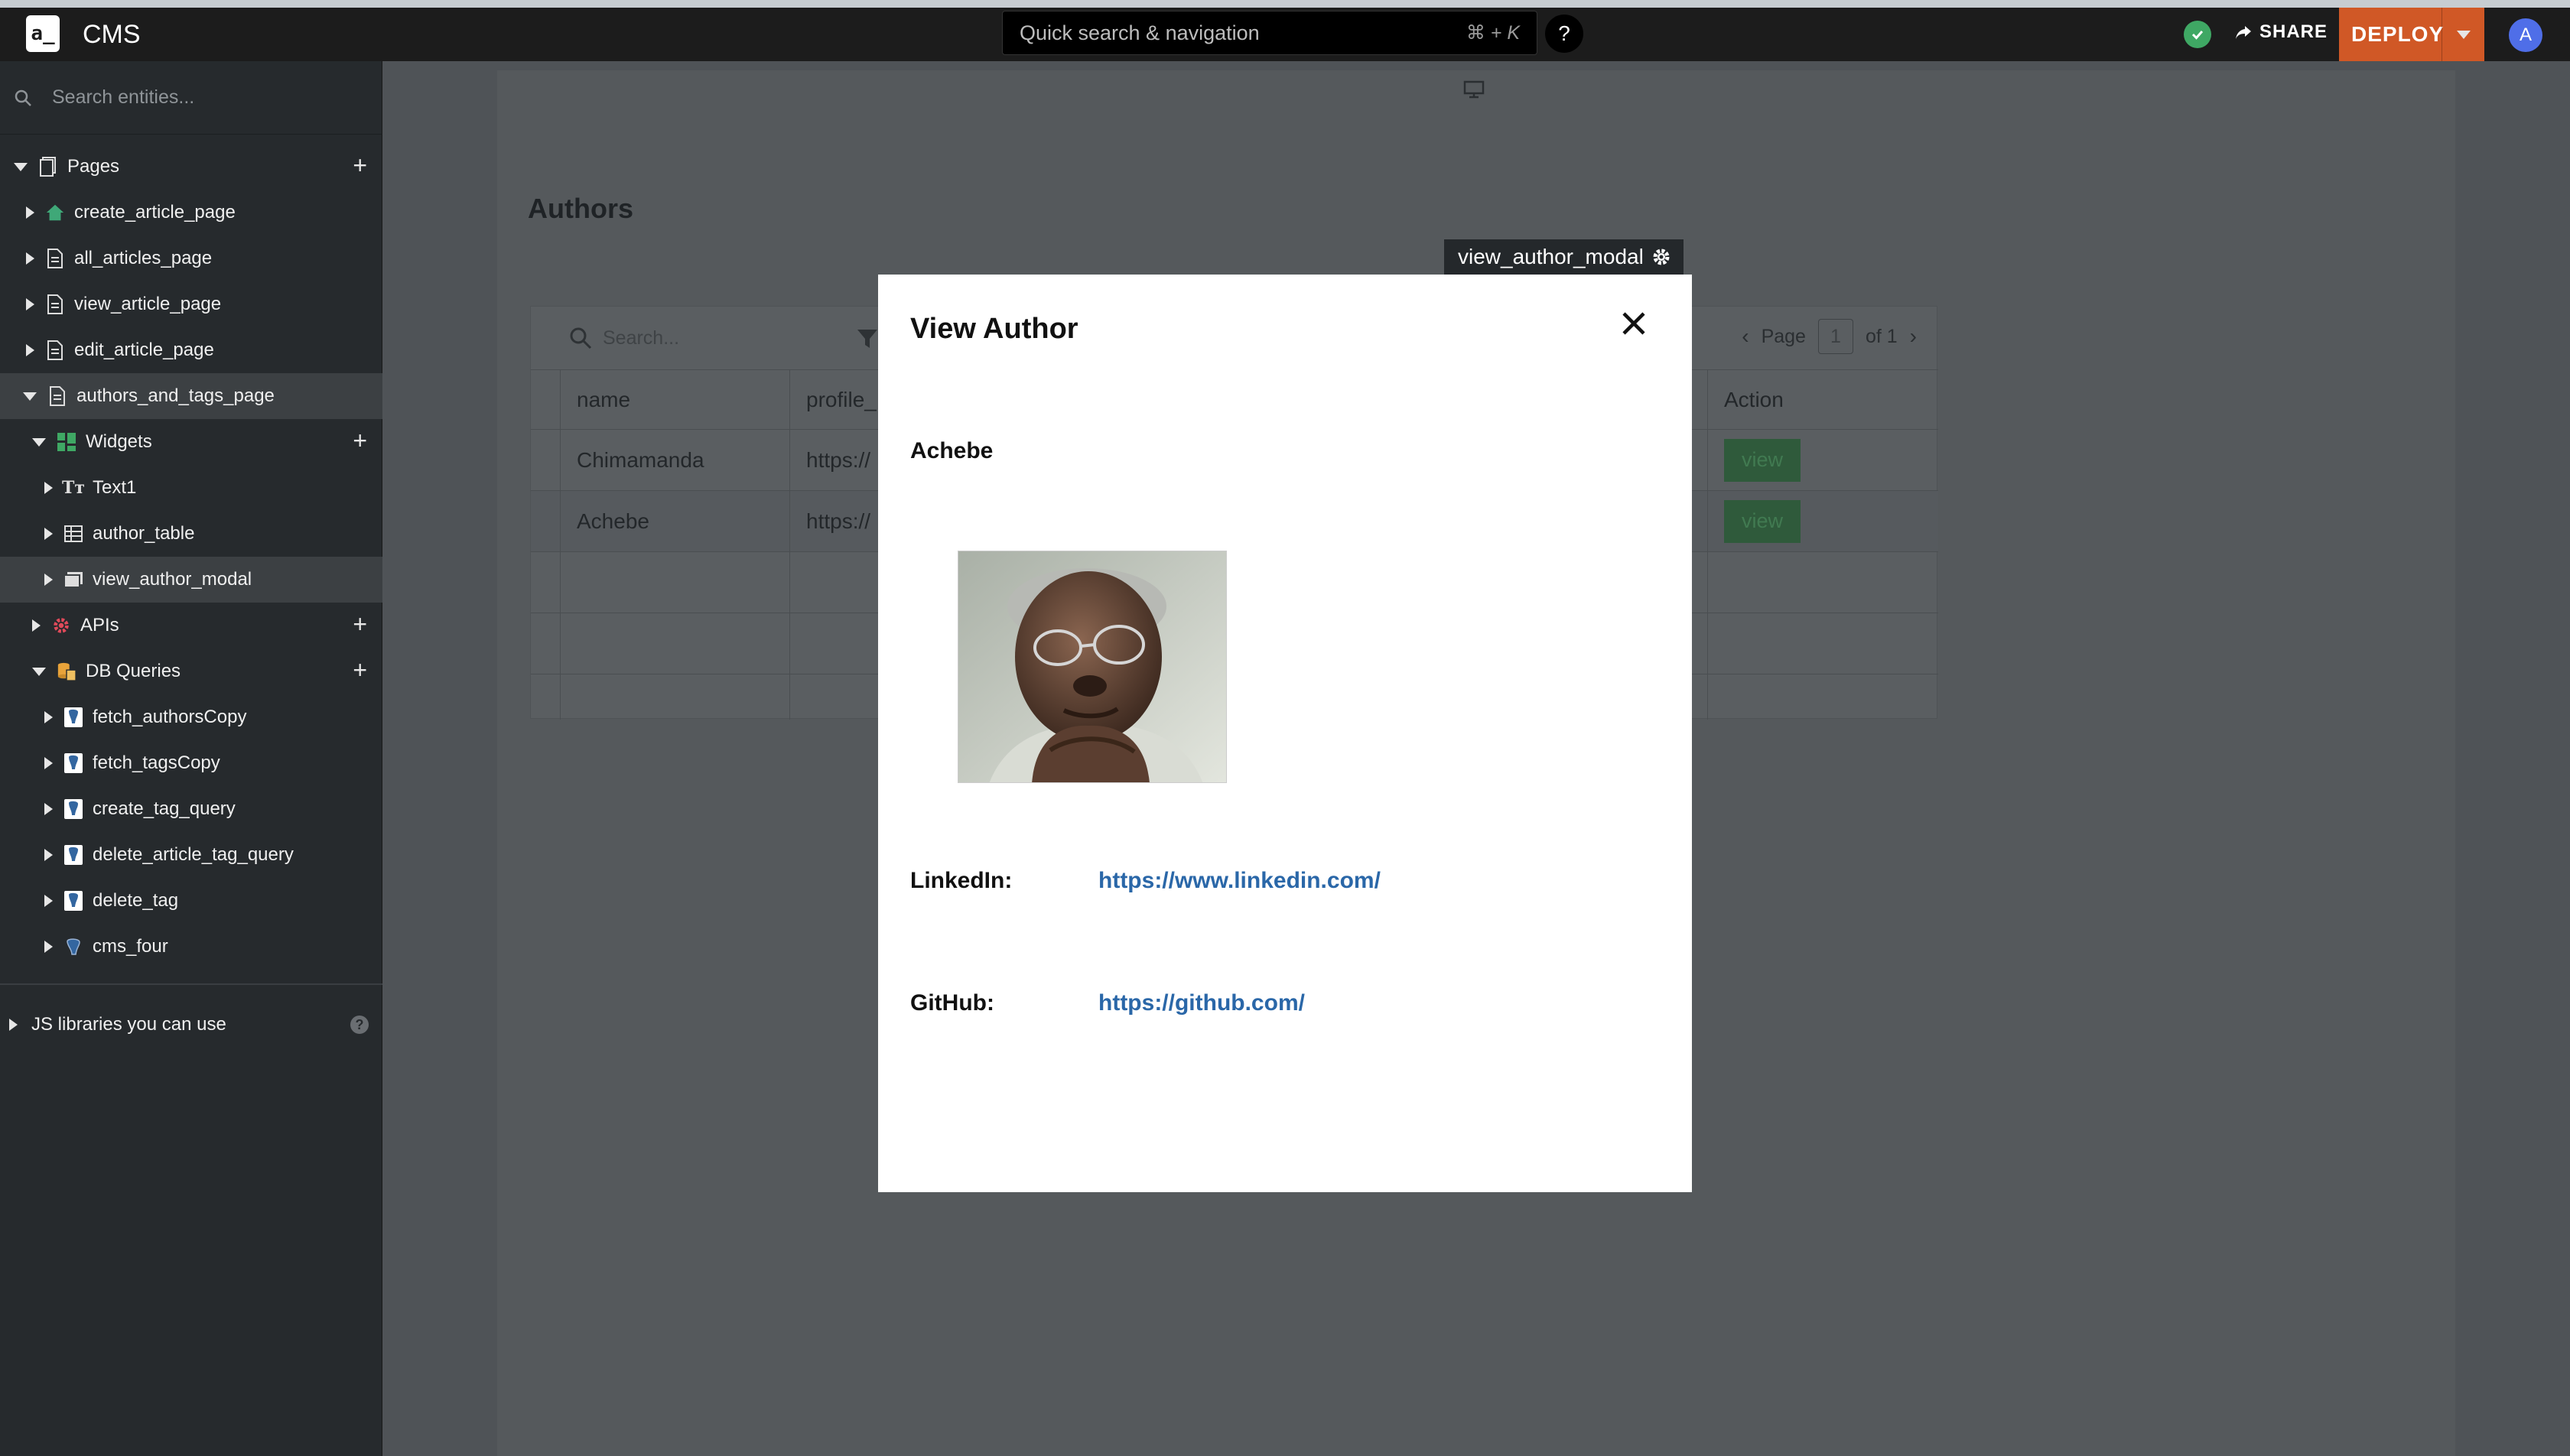  I want to click on query-item-delete-tag: delete_tag, so click(191, 901).